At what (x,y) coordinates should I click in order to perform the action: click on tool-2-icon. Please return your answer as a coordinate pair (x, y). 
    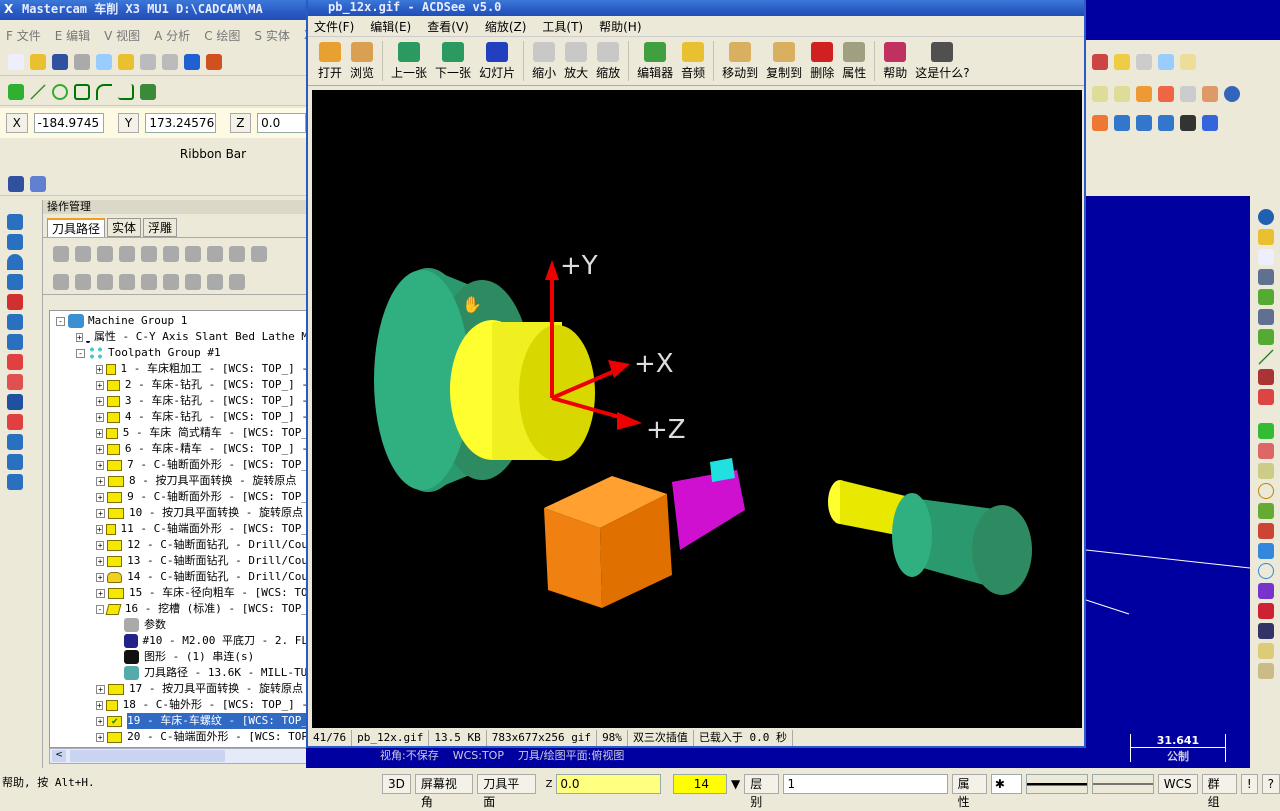
    Looking at the image, I should click on (1122, 123).